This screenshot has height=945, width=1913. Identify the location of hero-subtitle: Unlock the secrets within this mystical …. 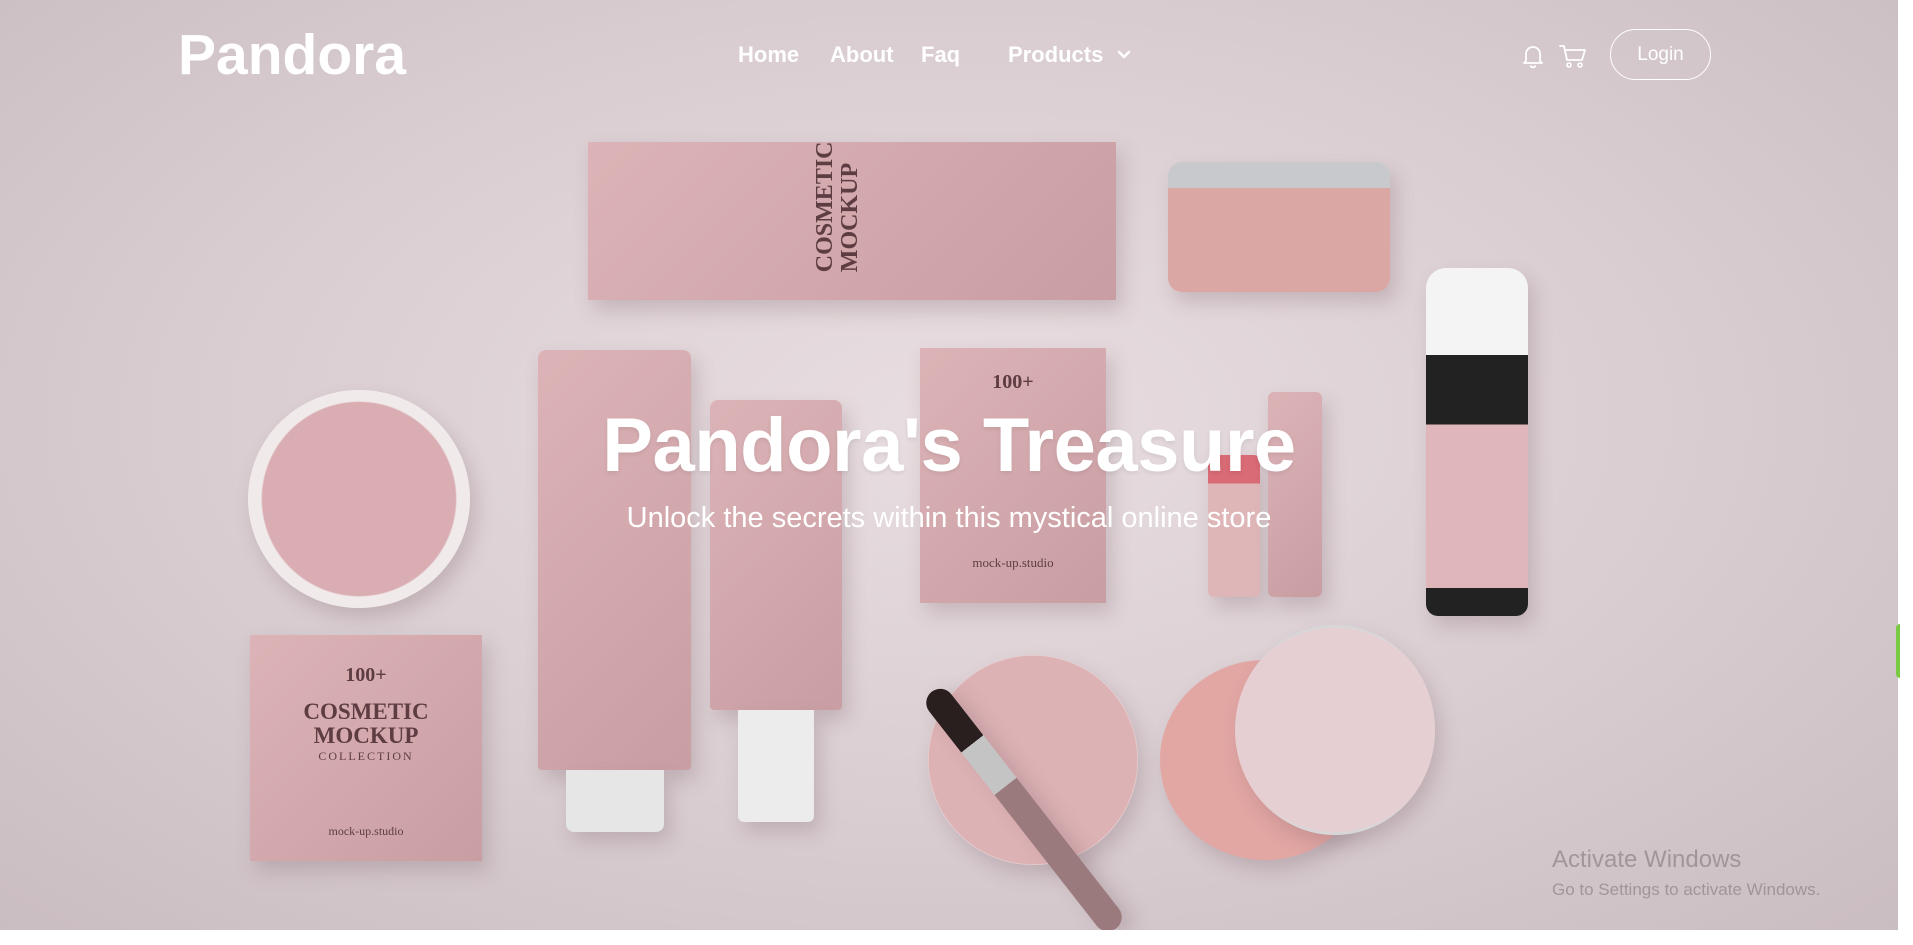
(949, 518).